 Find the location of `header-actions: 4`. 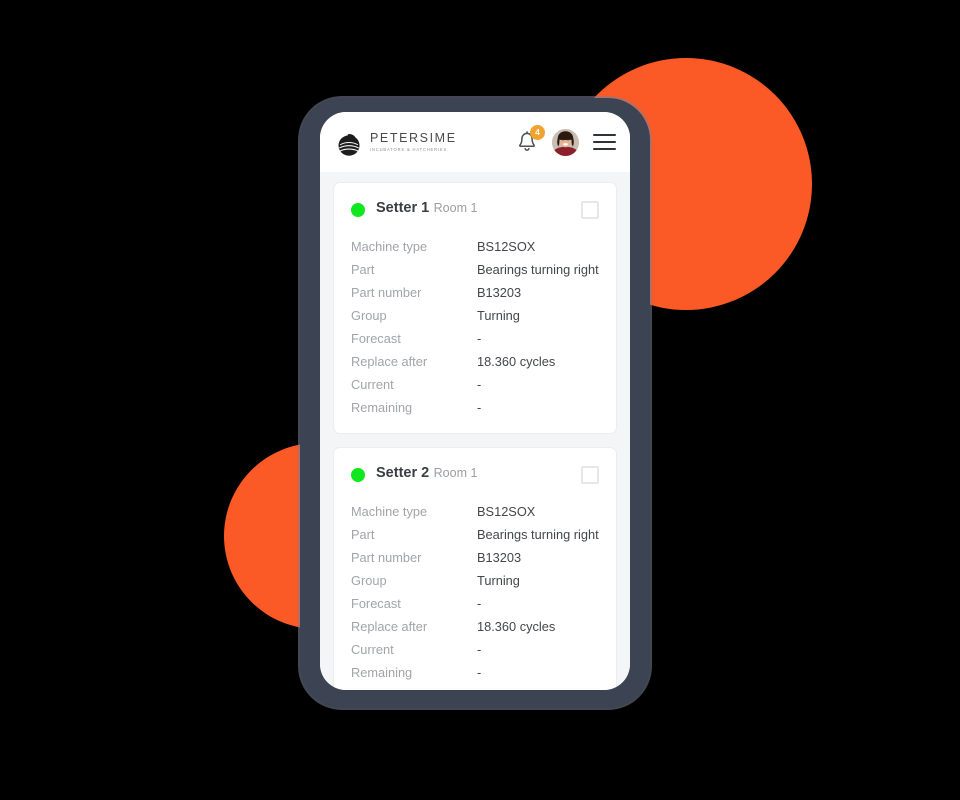

header-actions: 4 is located at coordinates (566, 140).